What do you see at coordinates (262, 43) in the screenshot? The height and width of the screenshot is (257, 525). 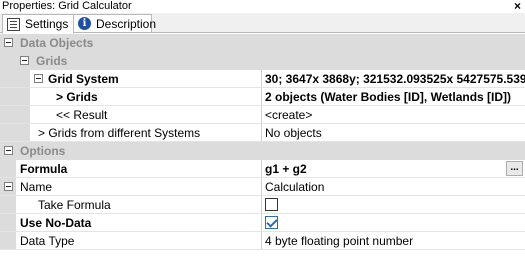 I see `category-data-objects: Data Objects` at bounding box center [262, 43].